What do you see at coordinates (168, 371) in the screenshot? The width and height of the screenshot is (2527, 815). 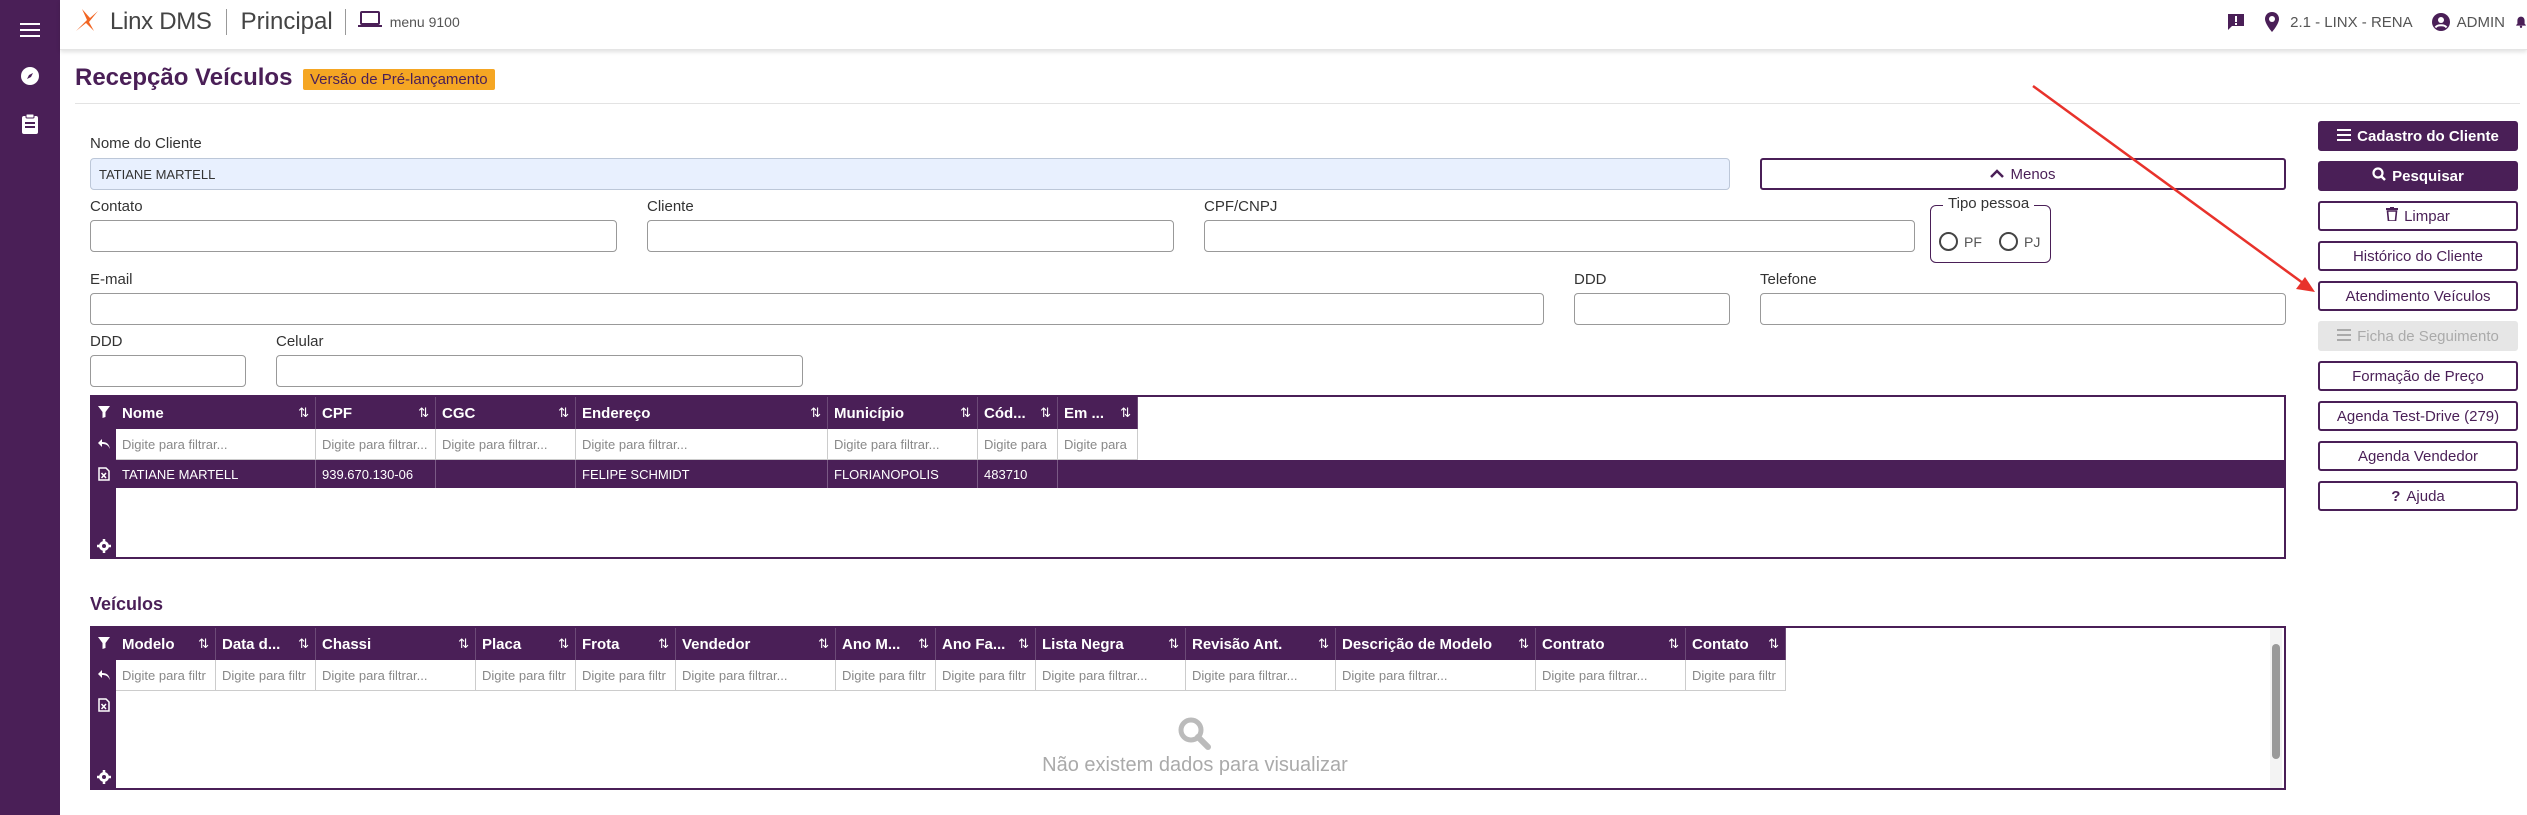 I see `ddd-celular-field` at bounding box center [168, 371].